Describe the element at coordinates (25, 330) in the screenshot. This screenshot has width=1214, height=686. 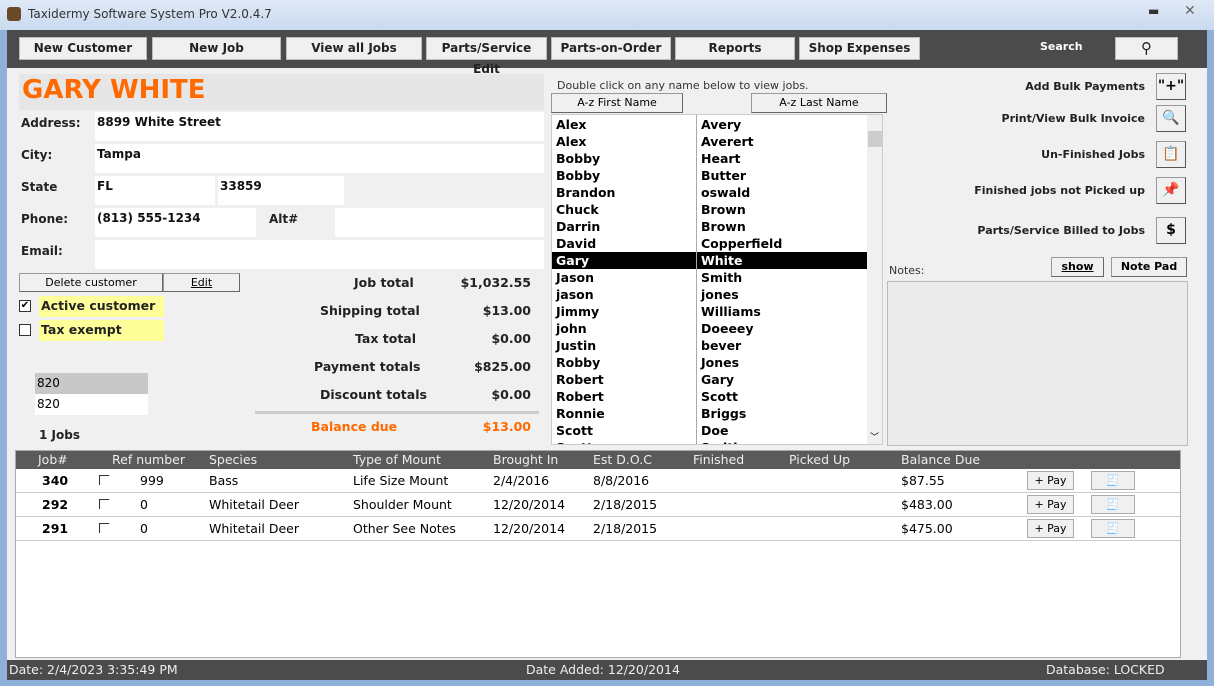
I see `tax-exempt-checkbox` at that location.